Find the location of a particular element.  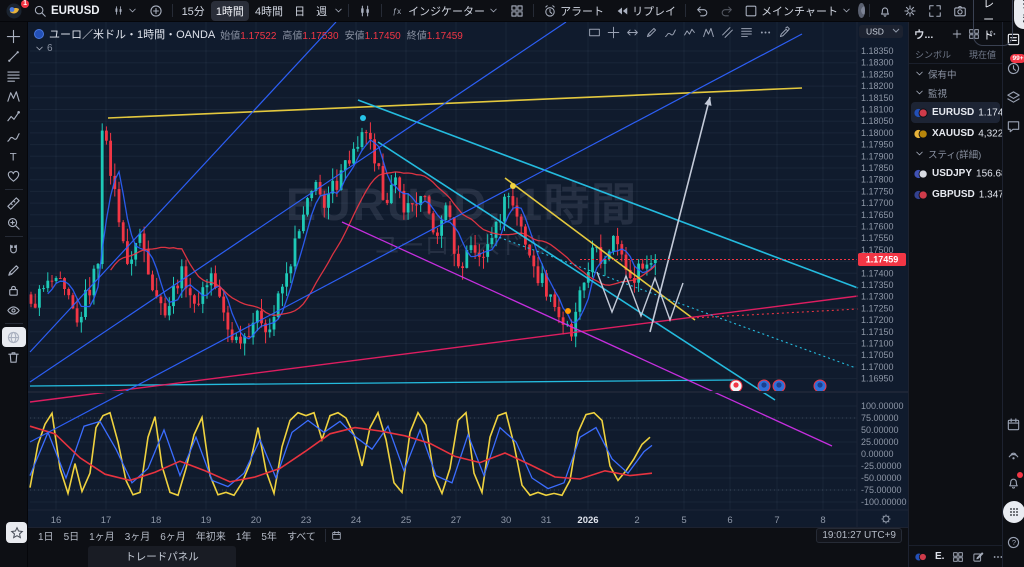

redo-button is located at coordinates (727, 11).